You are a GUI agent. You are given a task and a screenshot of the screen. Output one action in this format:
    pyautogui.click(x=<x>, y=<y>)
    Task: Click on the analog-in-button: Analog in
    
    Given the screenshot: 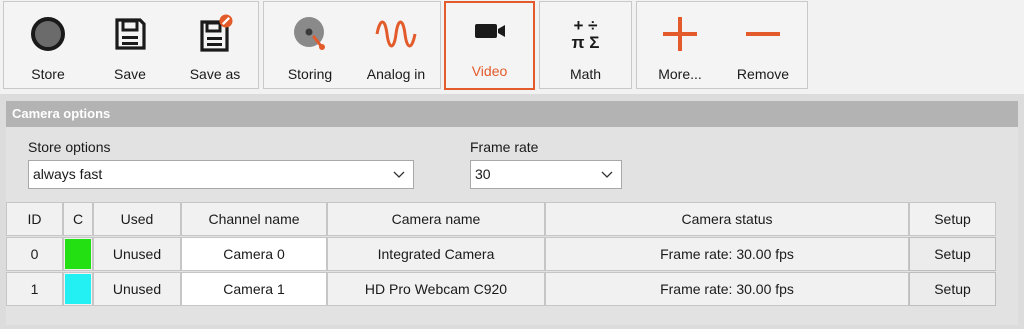 What is the action you would take?
    pyautogui.click(x=396, y=47)
    